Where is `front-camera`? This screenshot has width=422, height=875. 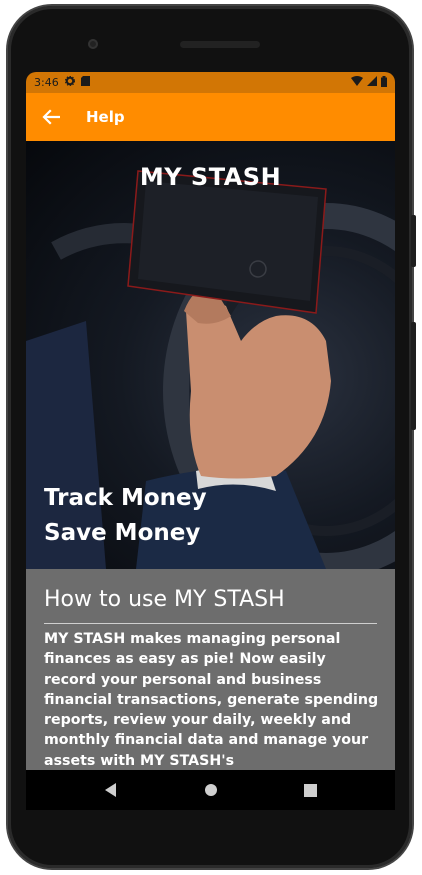
front-camera is located at coordinates (93, 44).